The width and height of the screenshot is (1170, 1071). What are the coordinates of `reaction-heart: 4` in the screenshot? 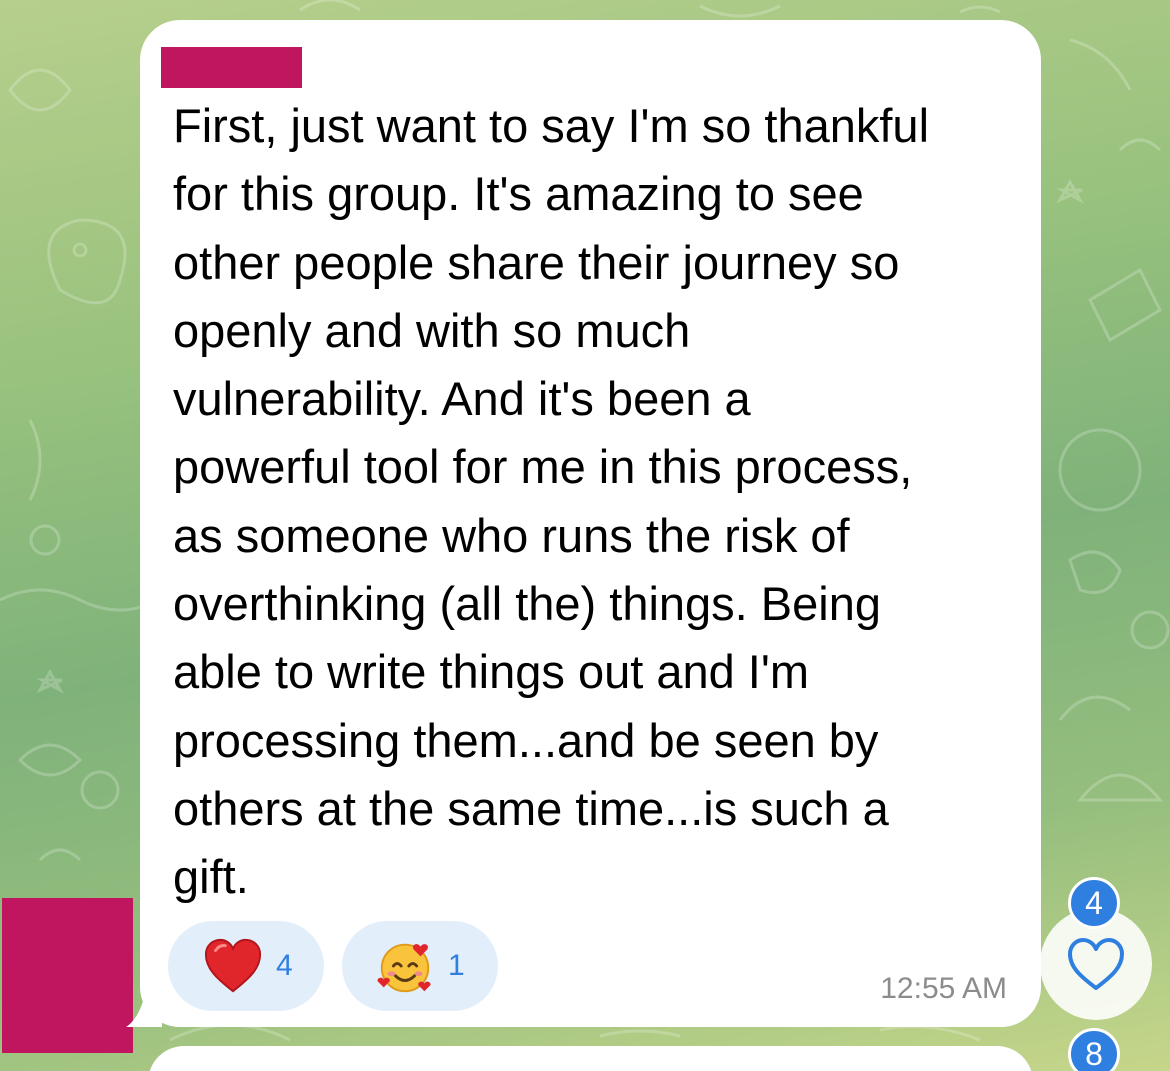 It's located at (246, 966).